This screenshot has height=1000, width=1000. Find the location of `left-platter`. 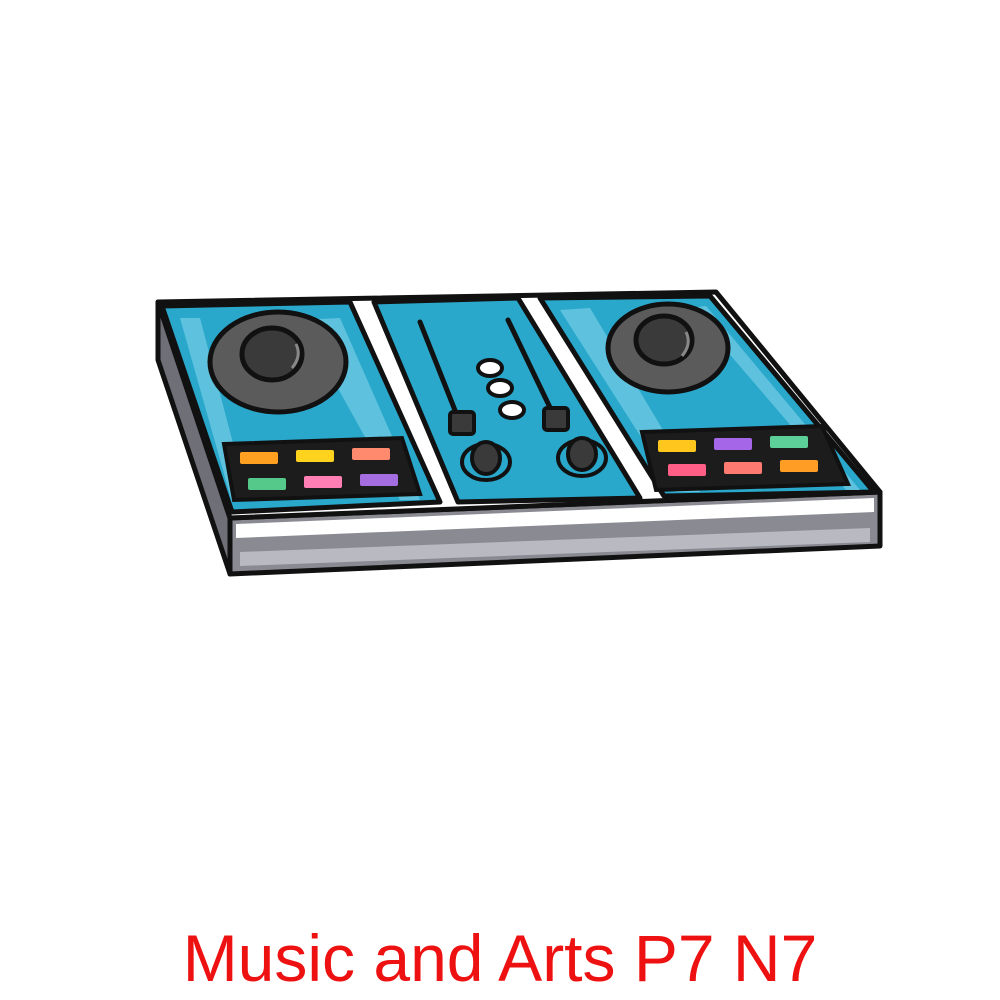

left-platter is located at coordinates (278, 362).